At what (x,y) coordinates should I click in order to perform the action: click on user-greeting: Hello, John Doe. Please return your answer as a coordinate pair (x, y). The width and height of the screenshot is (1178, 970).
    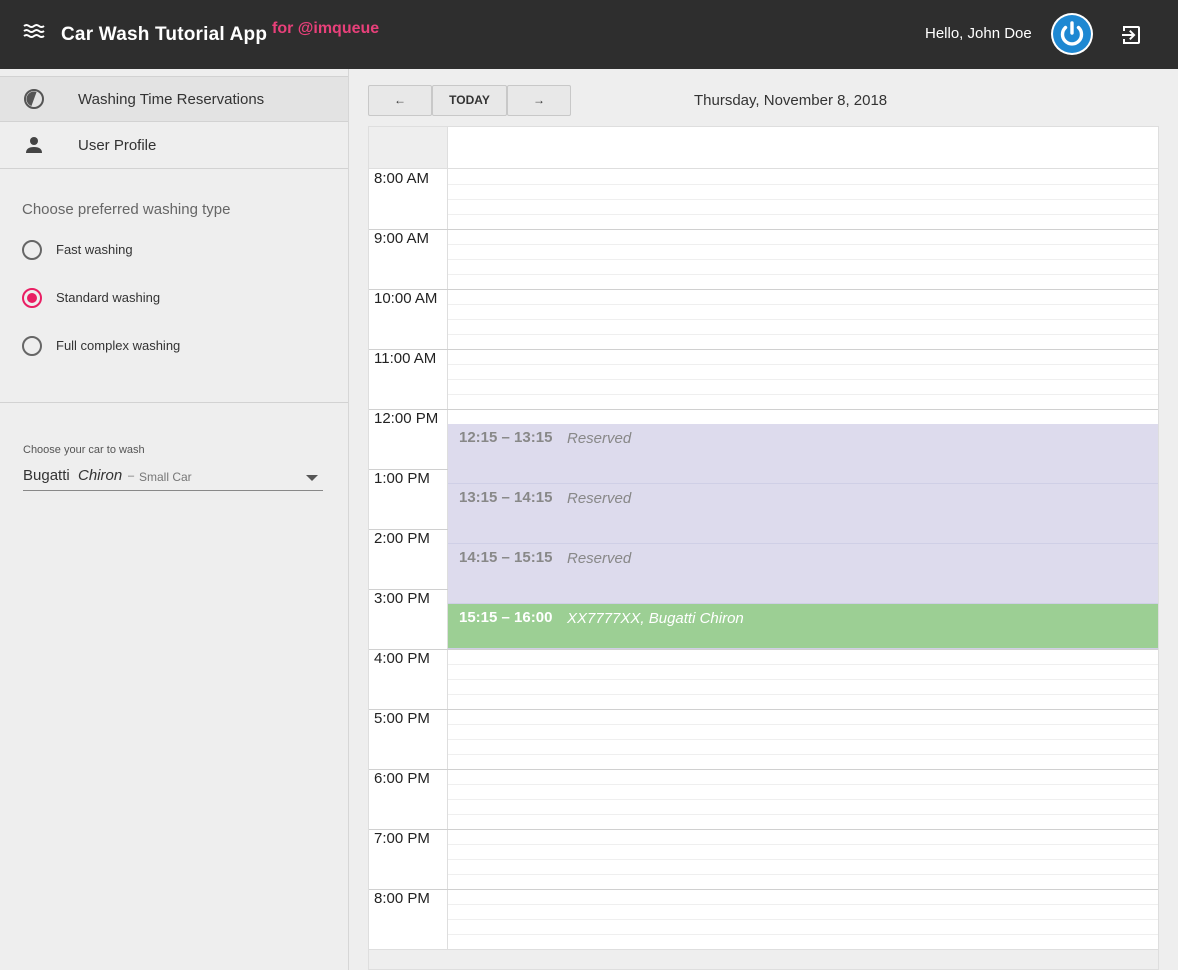
    Looking at the image, I should click on (978, 33).